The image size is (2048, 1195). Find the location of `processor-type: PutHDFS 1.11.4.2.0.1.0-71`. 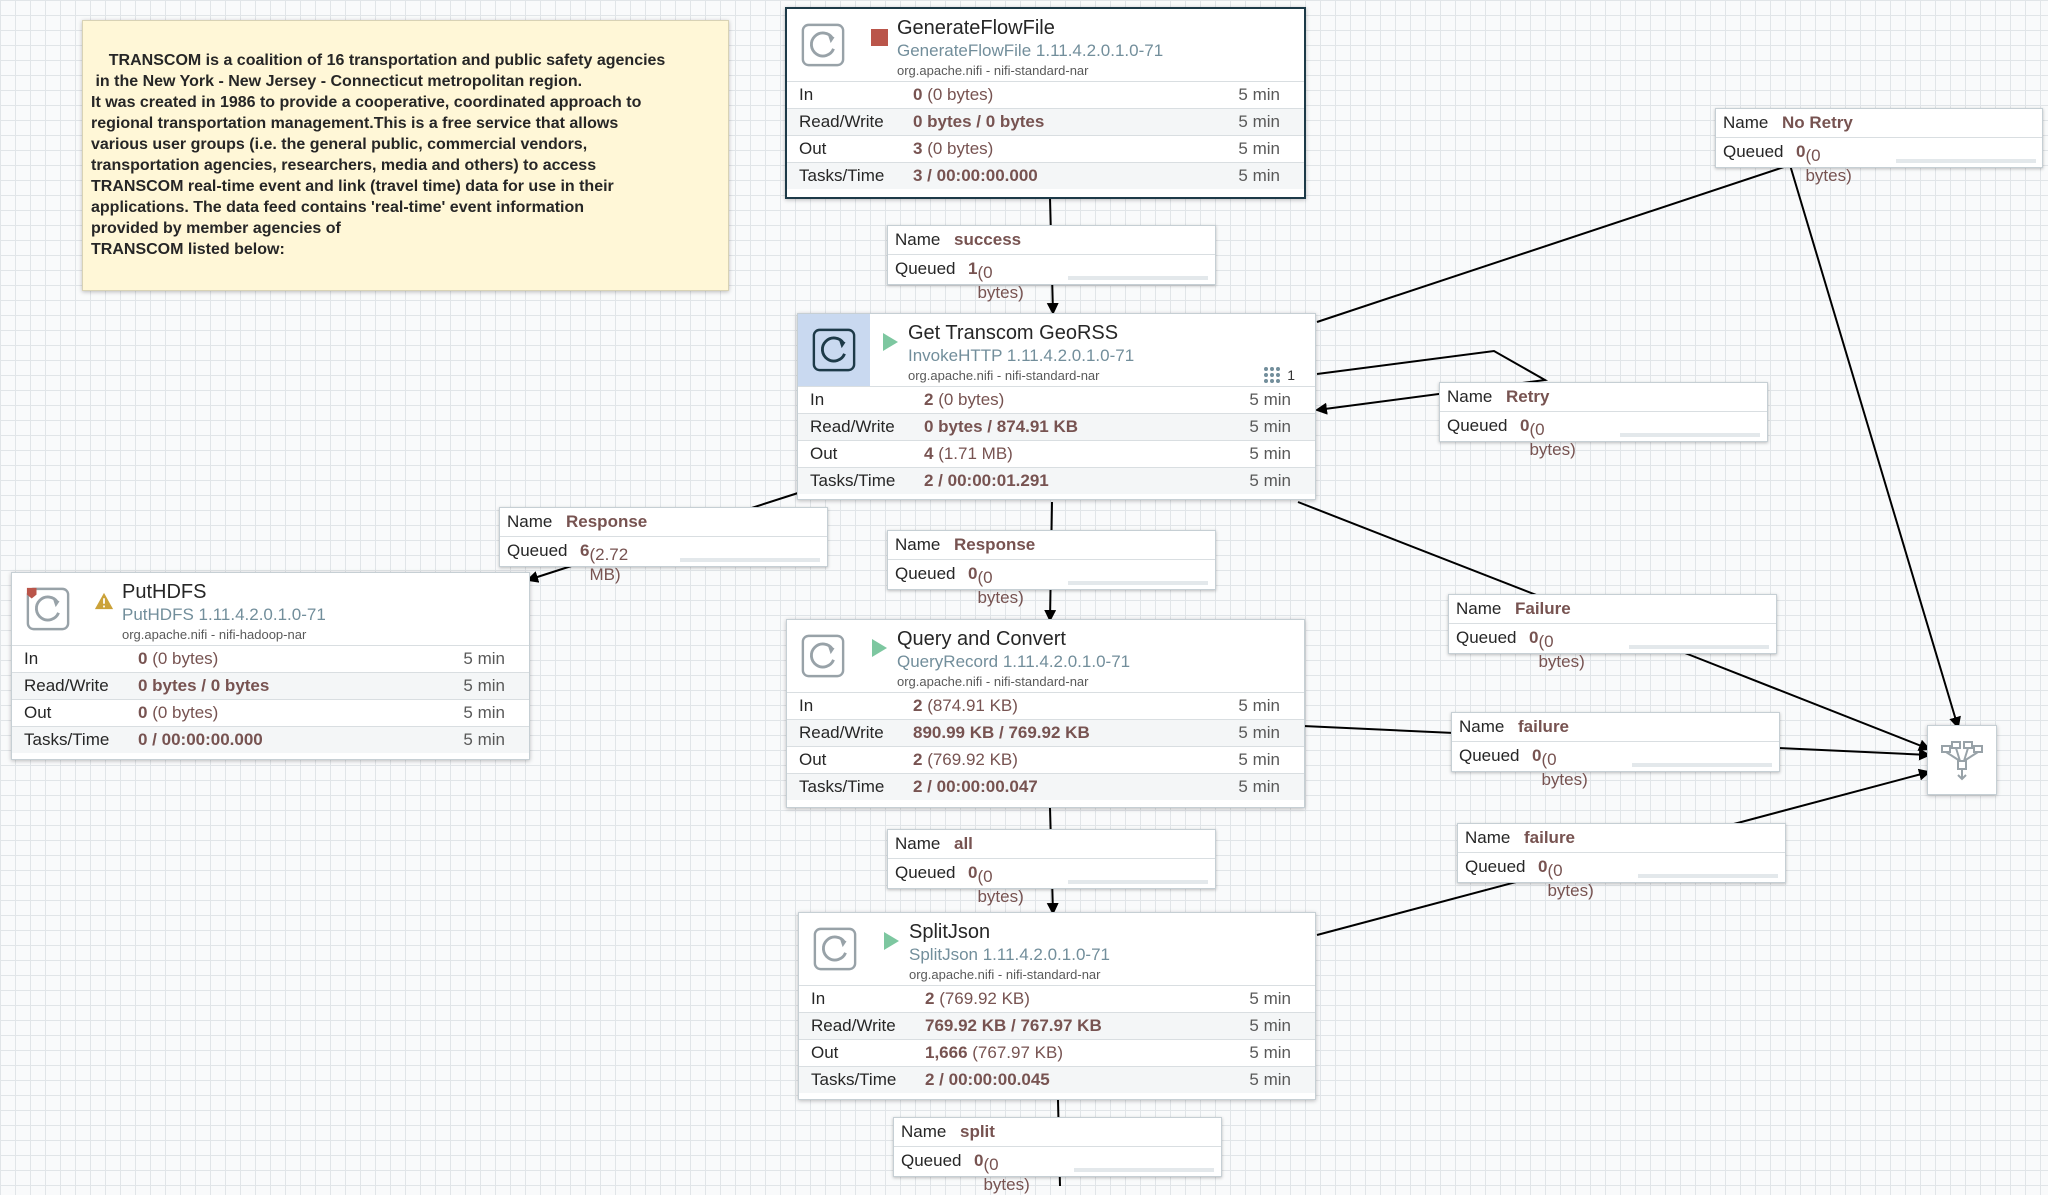

processor-type: PutHDFS 1.11.4.2.0.1.0-71 is located at coordinates (224, 614).